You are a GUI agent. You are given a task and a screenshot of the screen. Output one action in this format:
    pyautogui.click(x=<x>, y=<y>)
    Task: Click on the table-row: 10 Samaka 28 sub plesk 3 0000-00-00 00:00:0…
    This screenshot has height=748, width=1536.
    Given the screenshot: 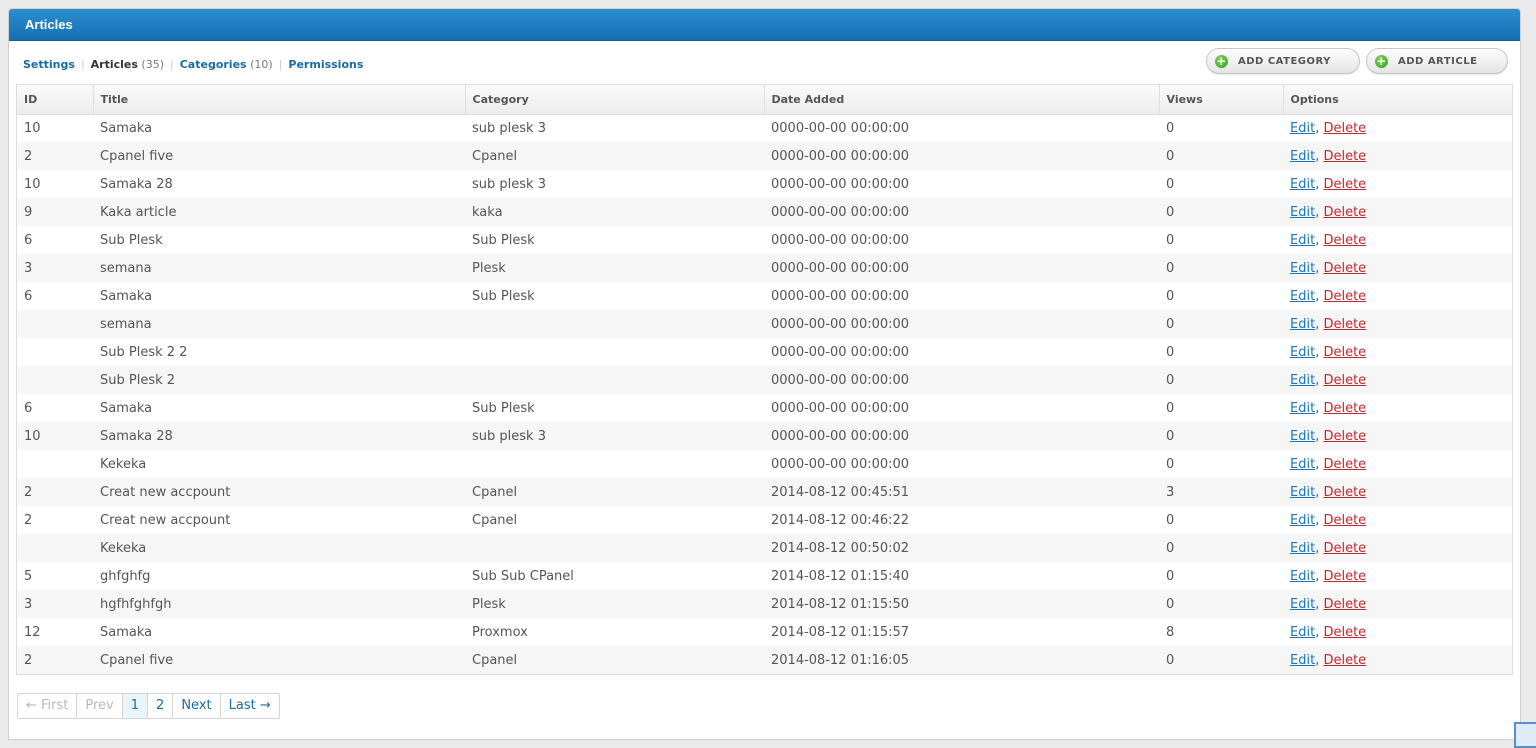 What is the action you would take?
    pyautogui.click(x=764, y=436)
    